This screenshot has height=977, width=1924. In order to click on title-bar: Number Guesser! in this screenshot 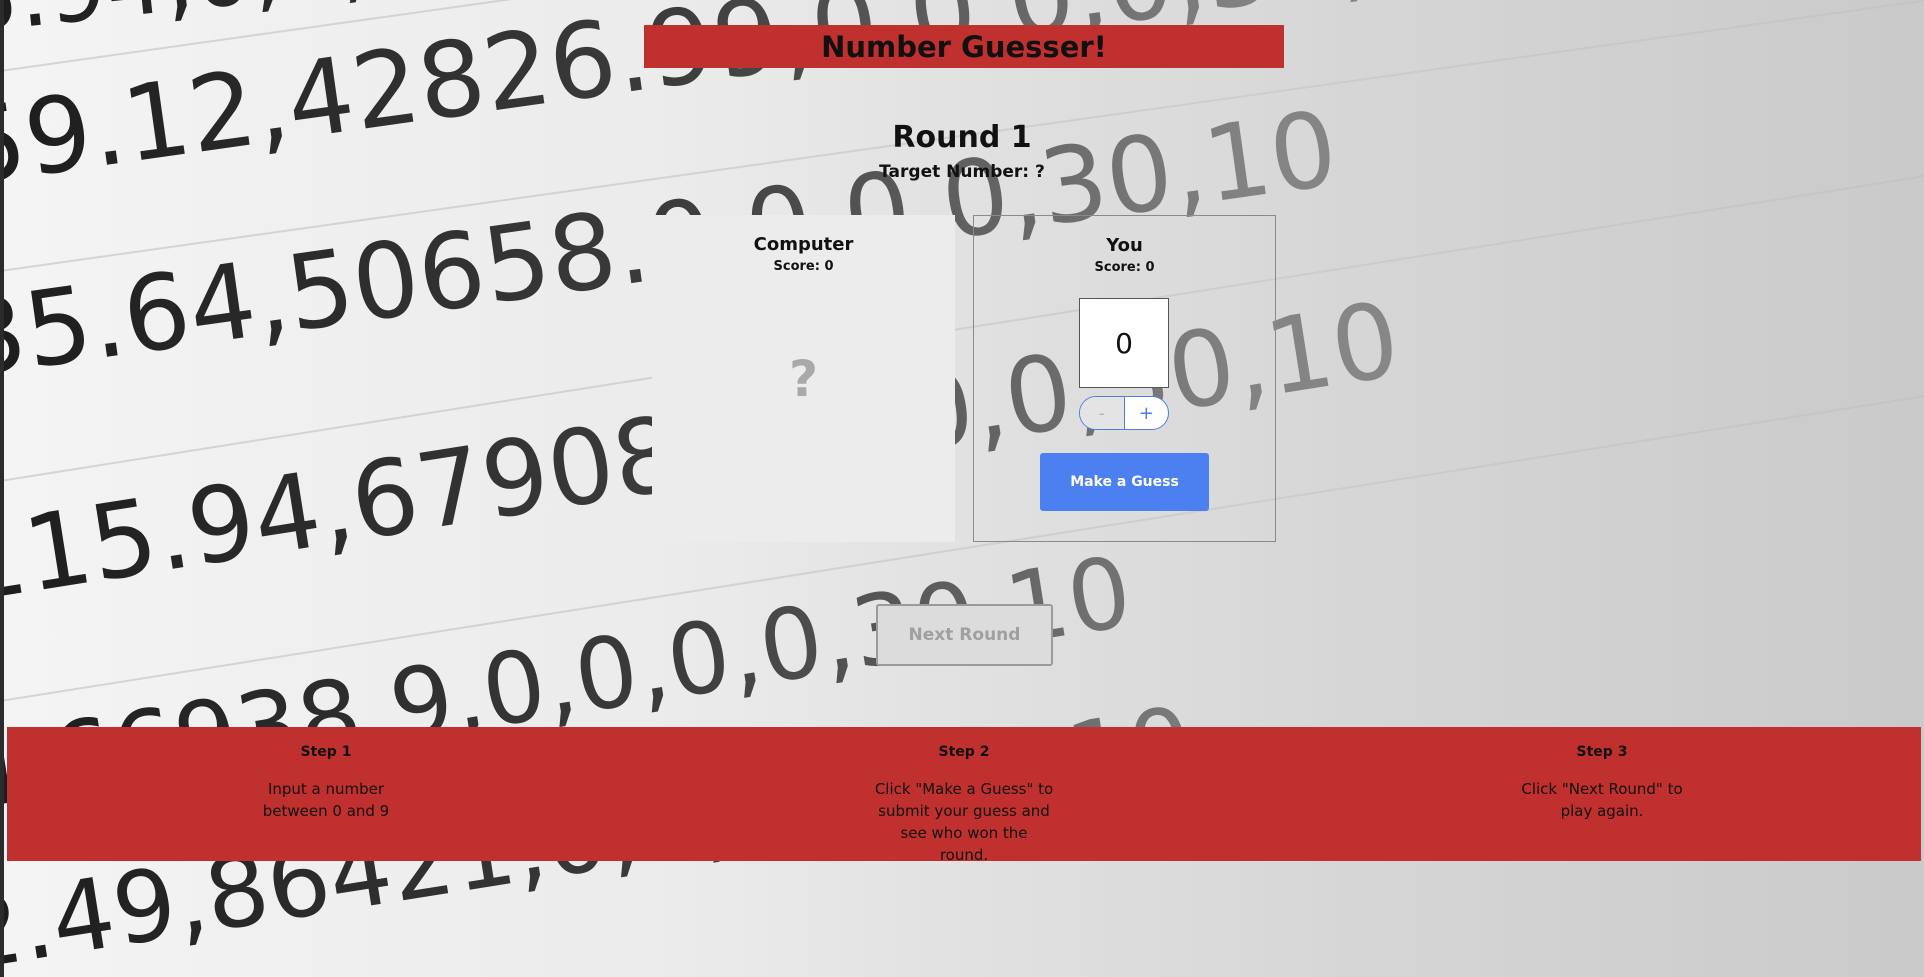, I will do `click(964, 46)`.